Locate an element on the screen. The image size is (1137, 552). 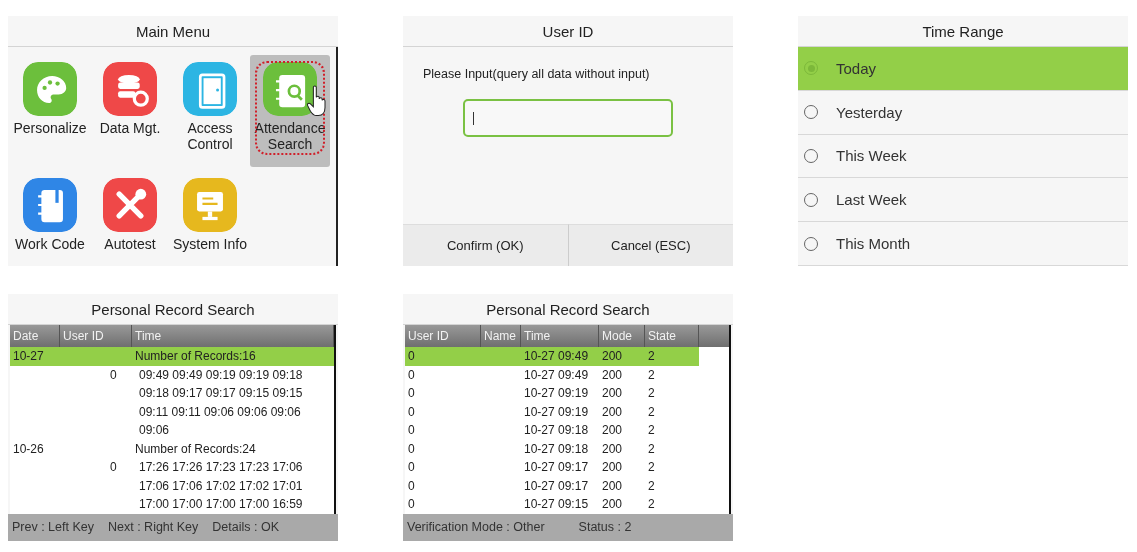
menu-item: Attendance Search is located at coordinates (290, 111).